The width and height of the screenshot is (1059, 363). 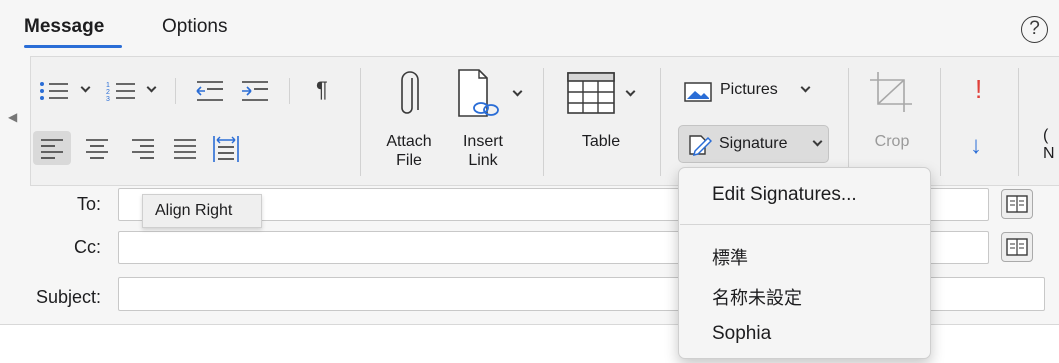 I want to click on to-address-book-button, so click(x=1017, y=204).